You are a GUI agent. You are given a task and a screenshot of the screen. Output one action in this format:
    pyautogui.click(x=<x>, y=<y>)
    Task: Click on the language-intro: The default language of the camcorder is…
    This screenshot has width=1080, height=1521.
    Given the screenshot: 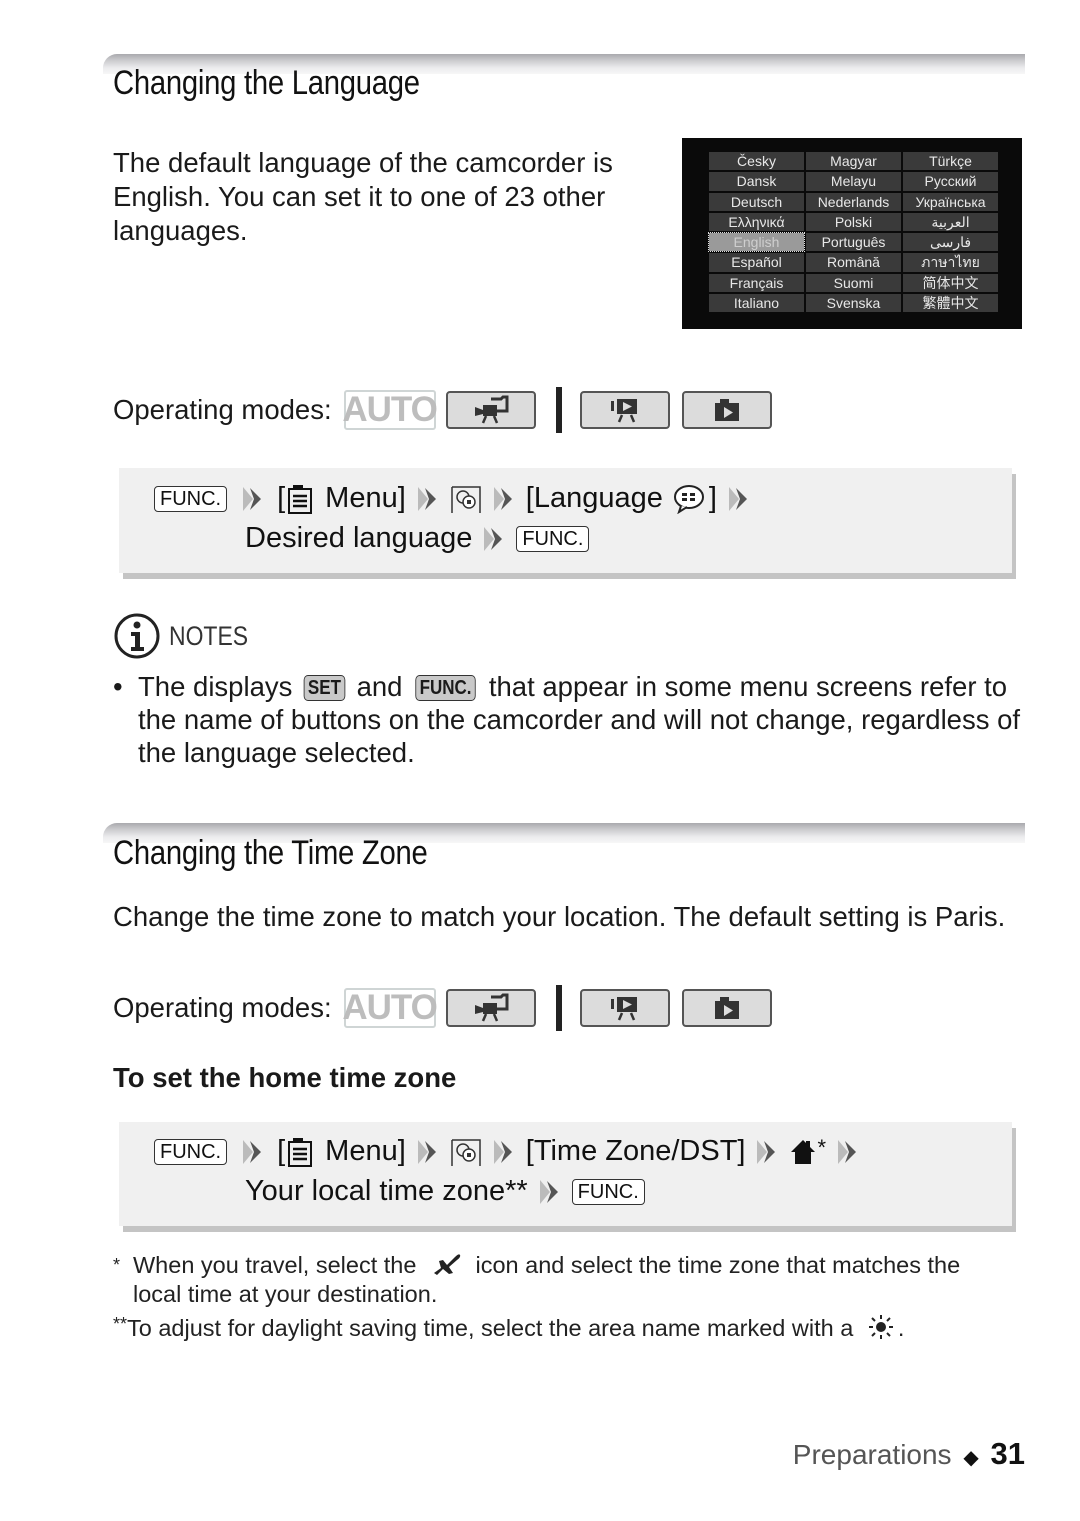 What is the action you would take?
    pyautogui.click(x=363, y=196)
    